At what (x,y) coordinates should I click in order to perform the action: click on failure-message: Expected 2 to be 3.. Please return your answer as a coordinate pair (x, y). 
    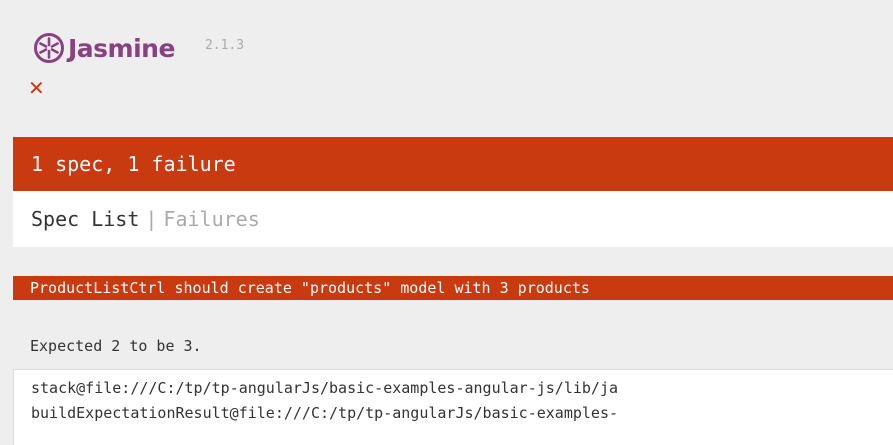
    Looking at the image, I should click on (116, 346).